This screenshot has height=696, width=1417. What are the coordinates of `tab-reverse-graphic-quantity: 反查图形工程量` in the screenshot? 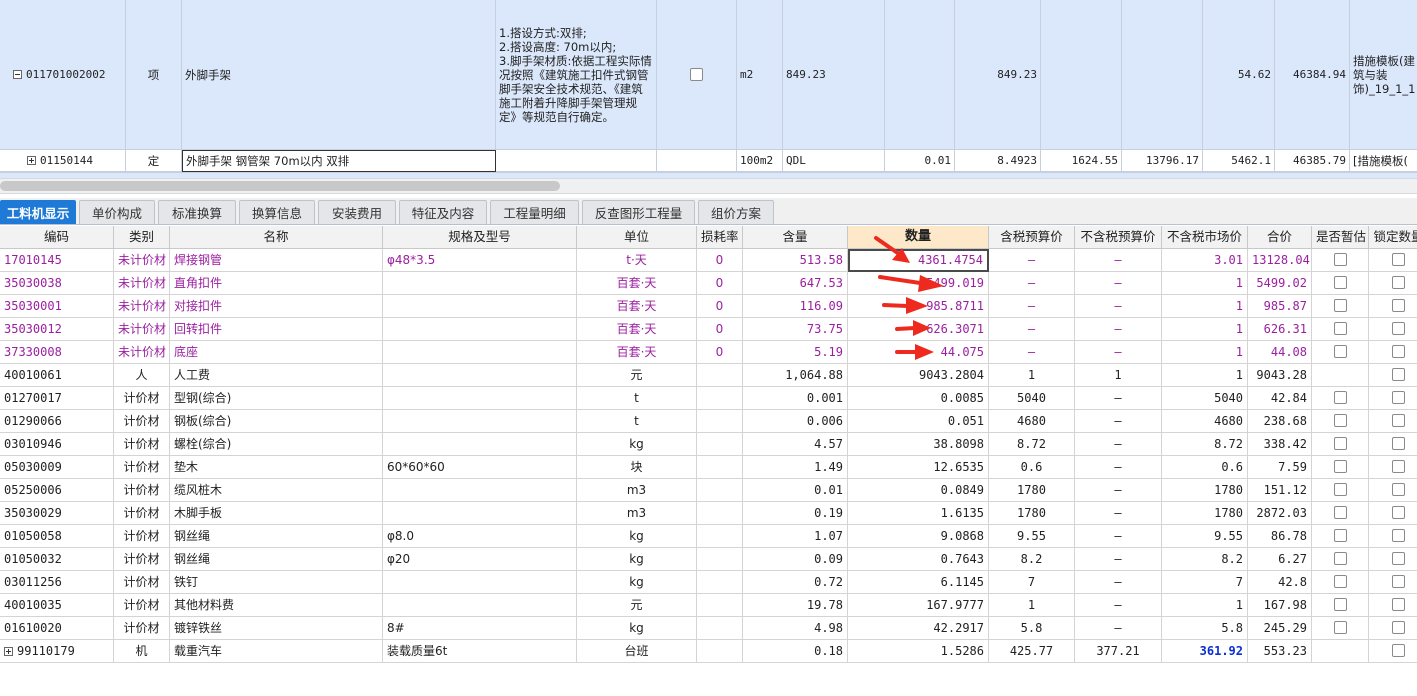 It's located at (638, 212).